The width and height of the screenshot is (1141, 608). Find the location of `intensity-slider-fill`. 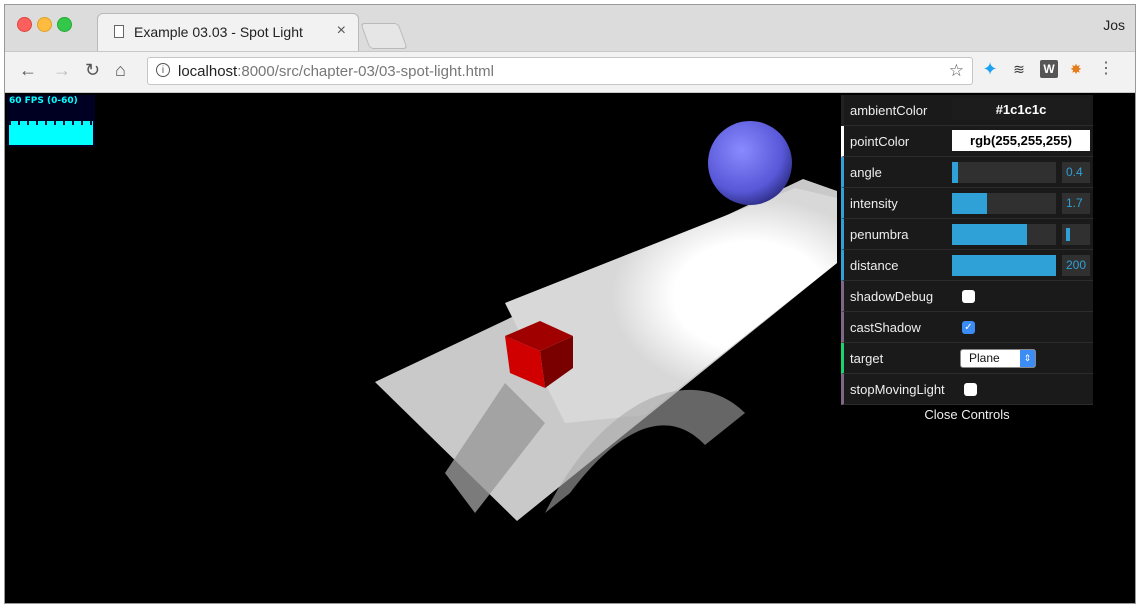

intensity-slider-fill is located at coordinates (970, 203).